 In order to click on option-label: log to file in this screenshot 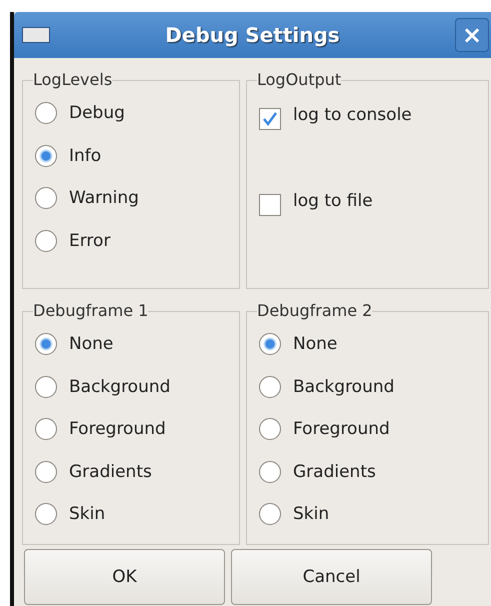, I will do `click(333, 201)`.